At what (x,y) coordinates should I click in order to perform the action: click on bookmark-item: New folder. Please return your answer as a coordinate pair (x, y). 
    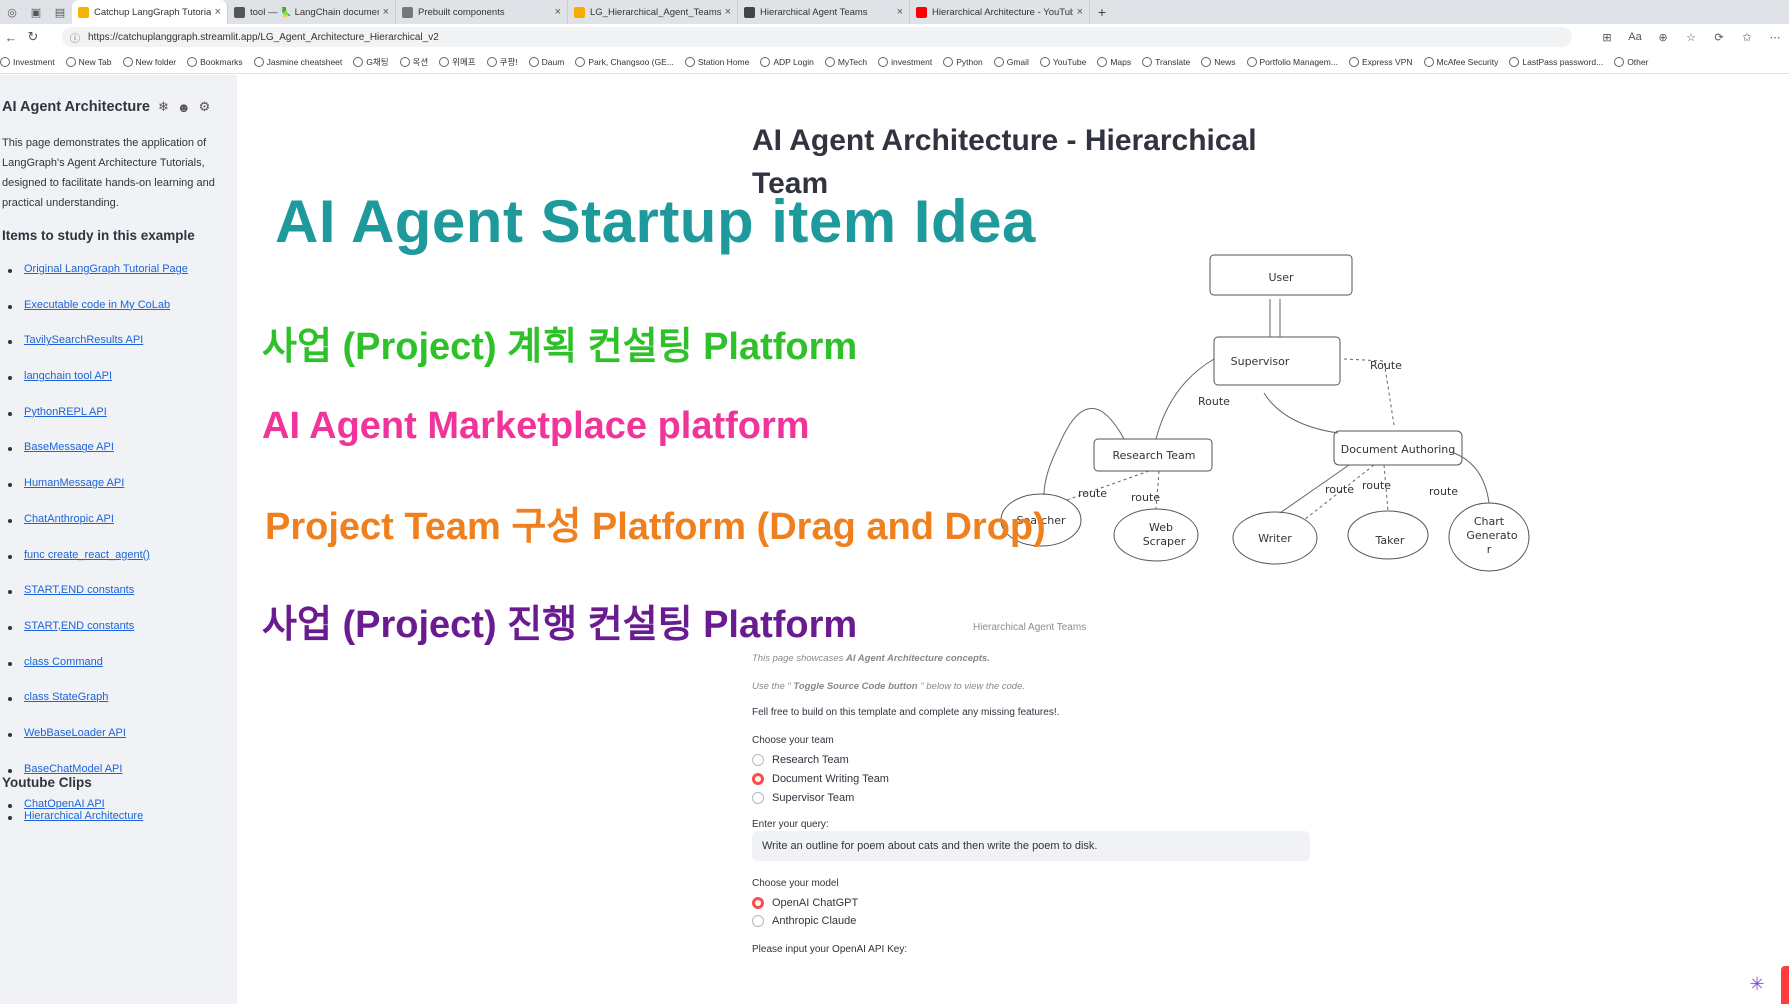
    Looking at the image, I should click on (149, 61).